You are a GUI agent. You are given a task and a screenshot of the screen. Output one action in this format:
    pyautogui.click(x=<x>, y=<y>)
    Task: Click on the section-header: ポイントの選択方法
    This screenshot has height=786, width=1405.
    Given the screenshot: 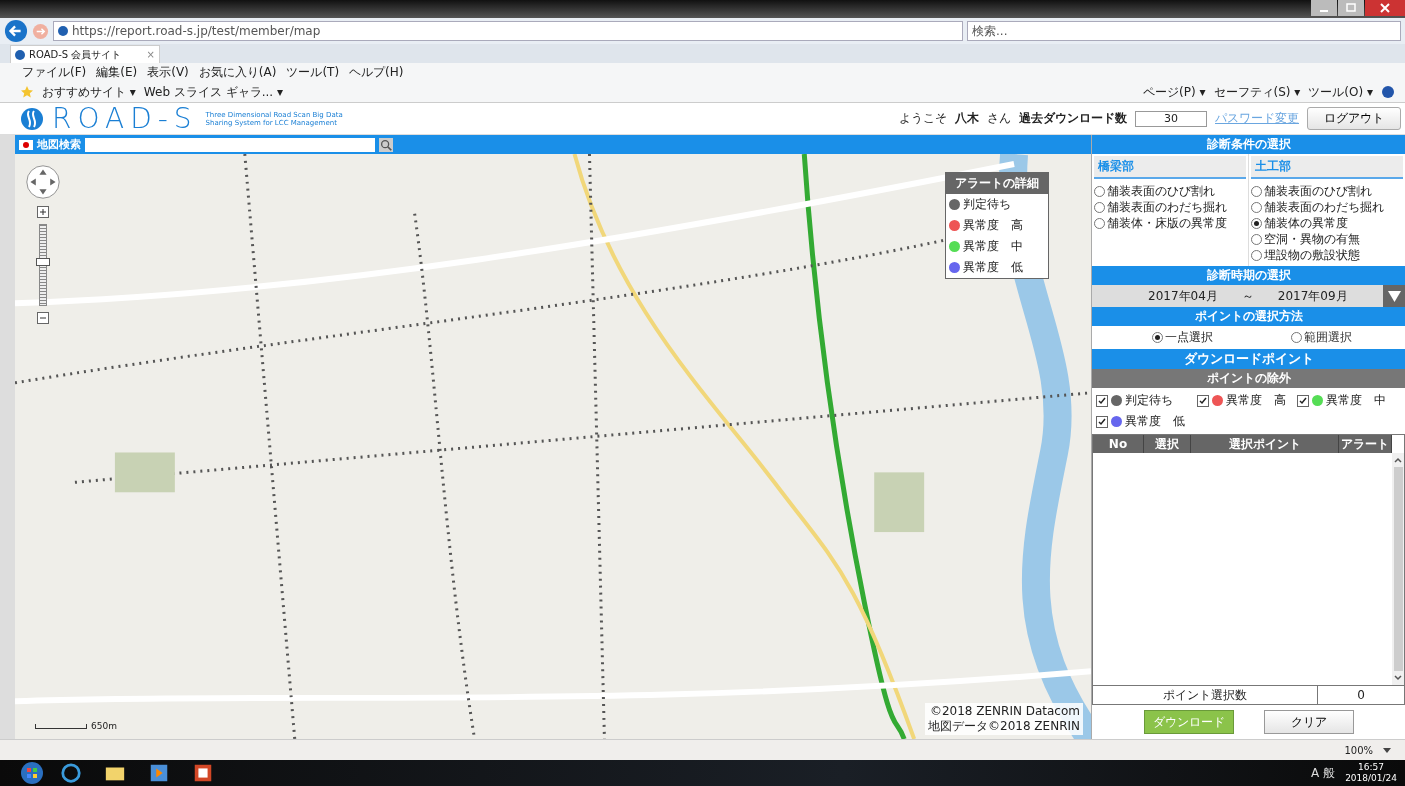 What is the action you would take?
    pyautogui.click(x=1248, y=316)
    